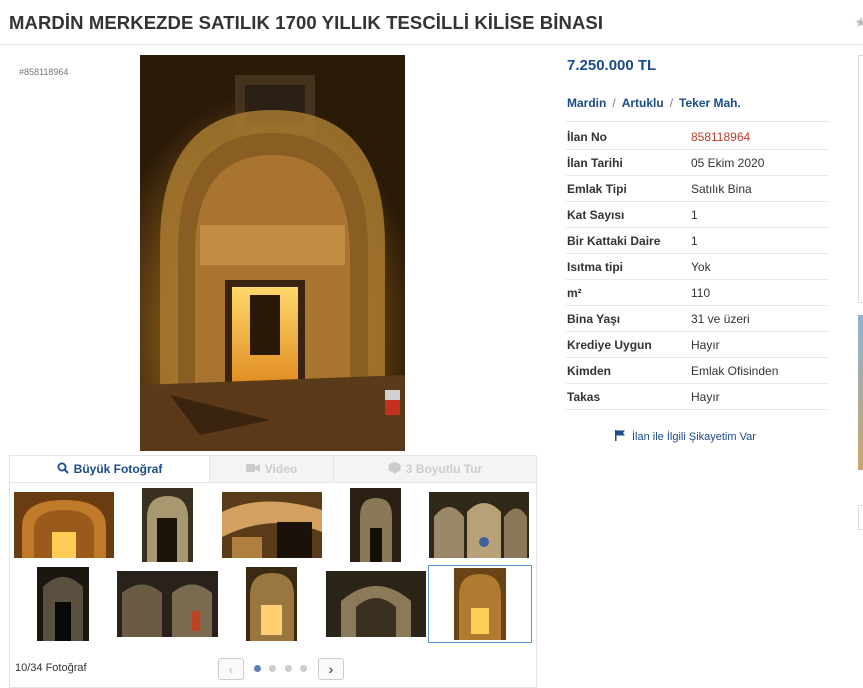  I want to click on search-icon, so click(63, 469).